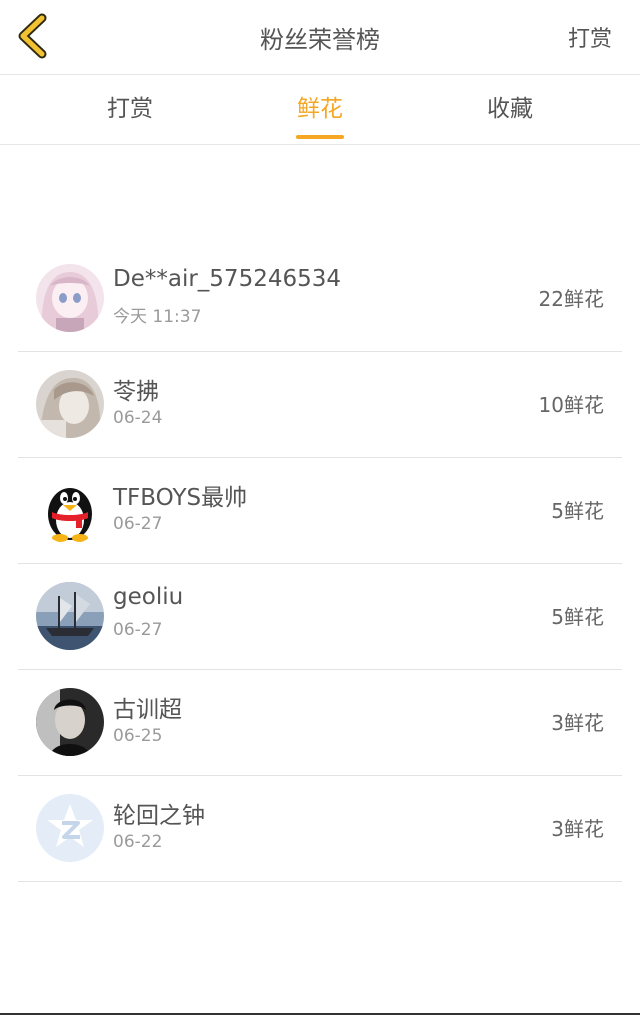 Image resolution: width=640 pixels, height=1015 pixels. I want to click on fan-date: 06-22, so click(138, 842).